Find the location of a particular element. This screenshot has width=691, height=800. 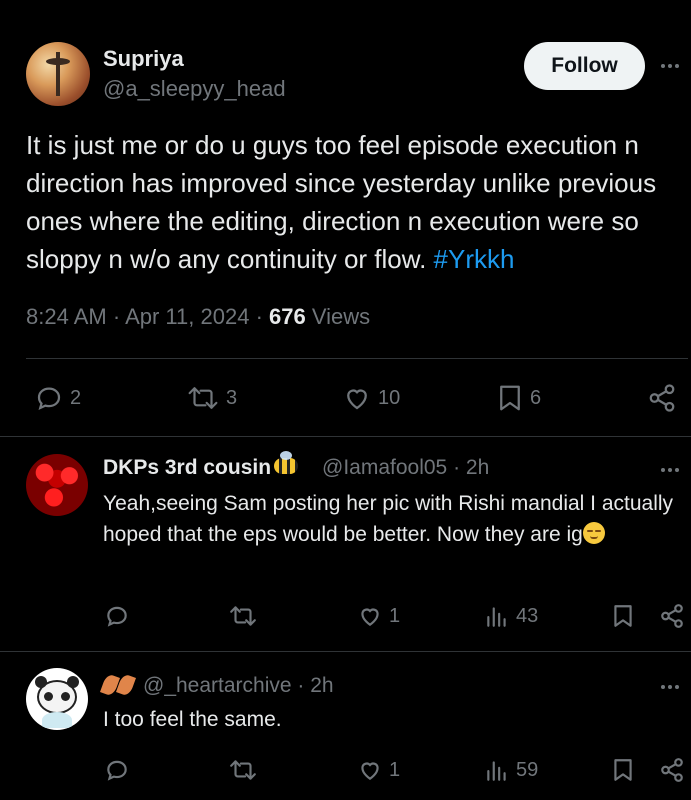

views-button: 59 is located at coordinates (511, 770).